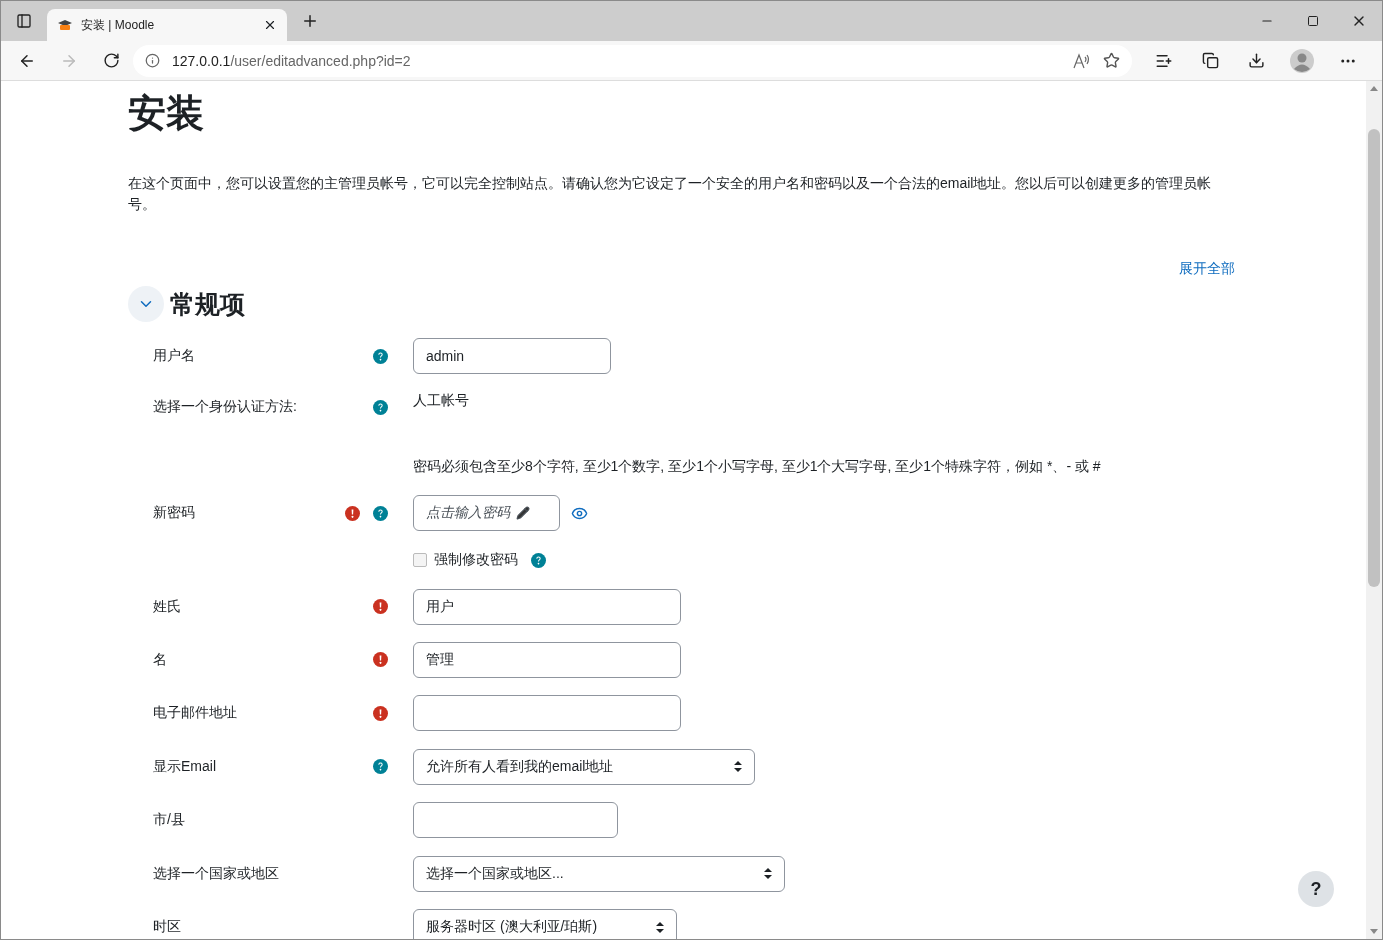  I want to click on section-toggle, so click(146, 304).